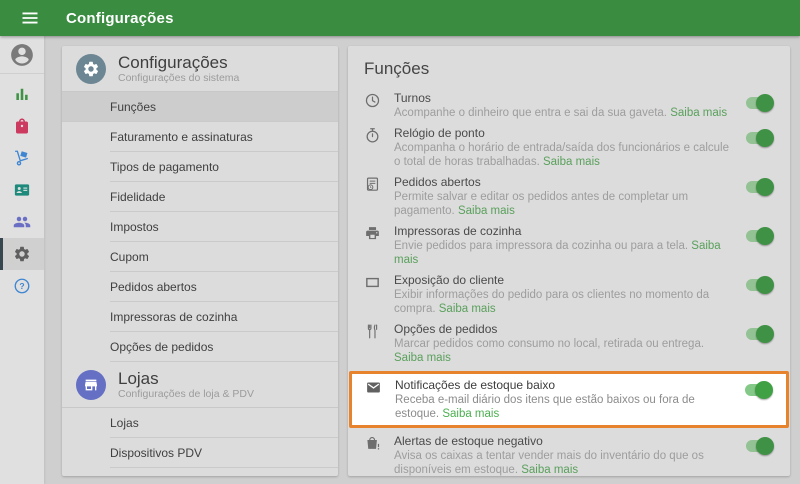 Image resolution: width=800 pixels, height=484 pixels. Describe the element at coordinates (30, 18) in the screenshot. I see `menu-icon` at that location.